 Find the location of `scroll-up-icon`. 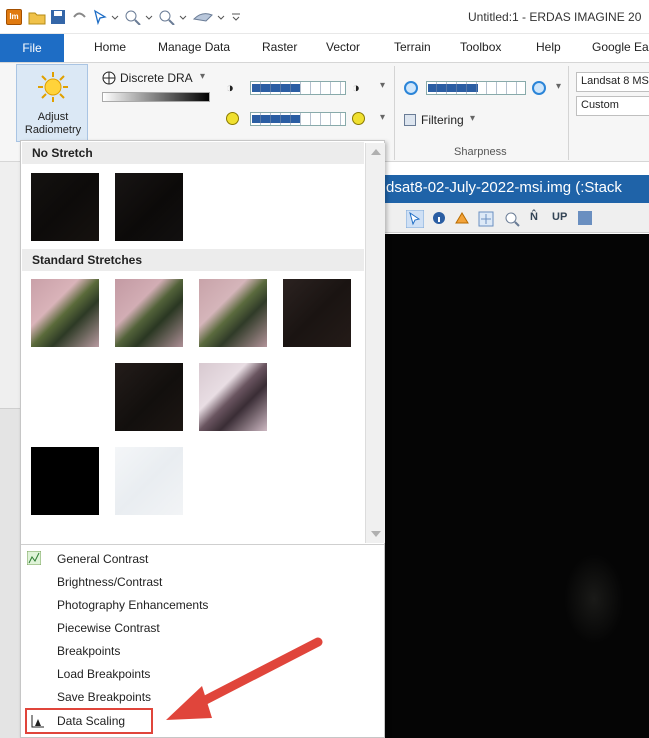

scroll-up-icon is located at coordinates (376, 152).